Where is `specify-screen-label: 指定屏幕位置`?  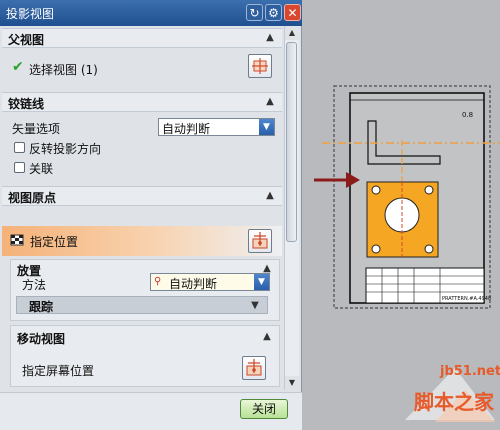 specify-screen-label: 指定屏幕位置 is located at coordinates (58, 371).